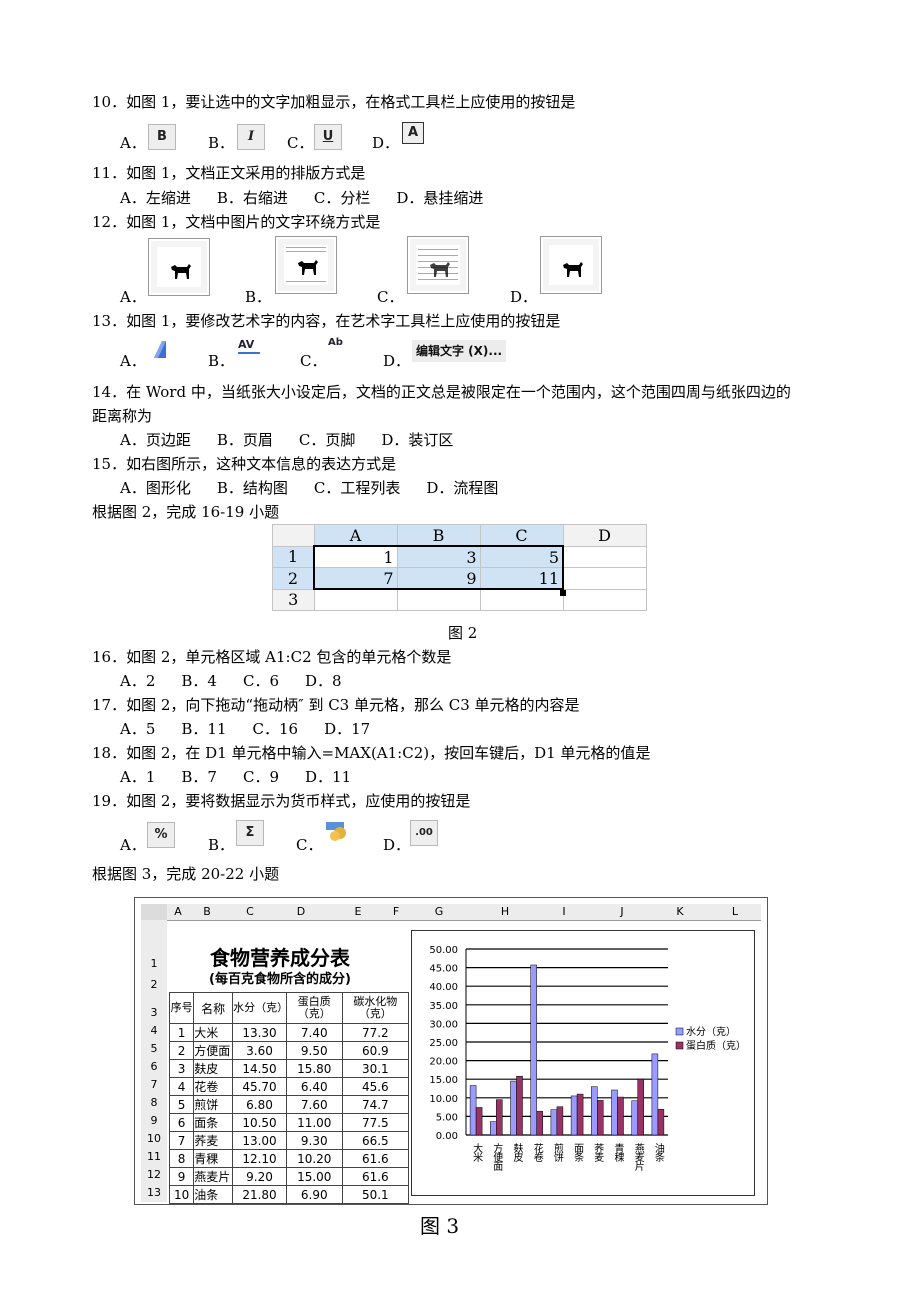 Image resolution: width=920 pixels, height=1302 pixels. What do you see at coordinates (154, 1049) in the screenshot?
I see `row-header: 5` at bounding box center [154, 1049].